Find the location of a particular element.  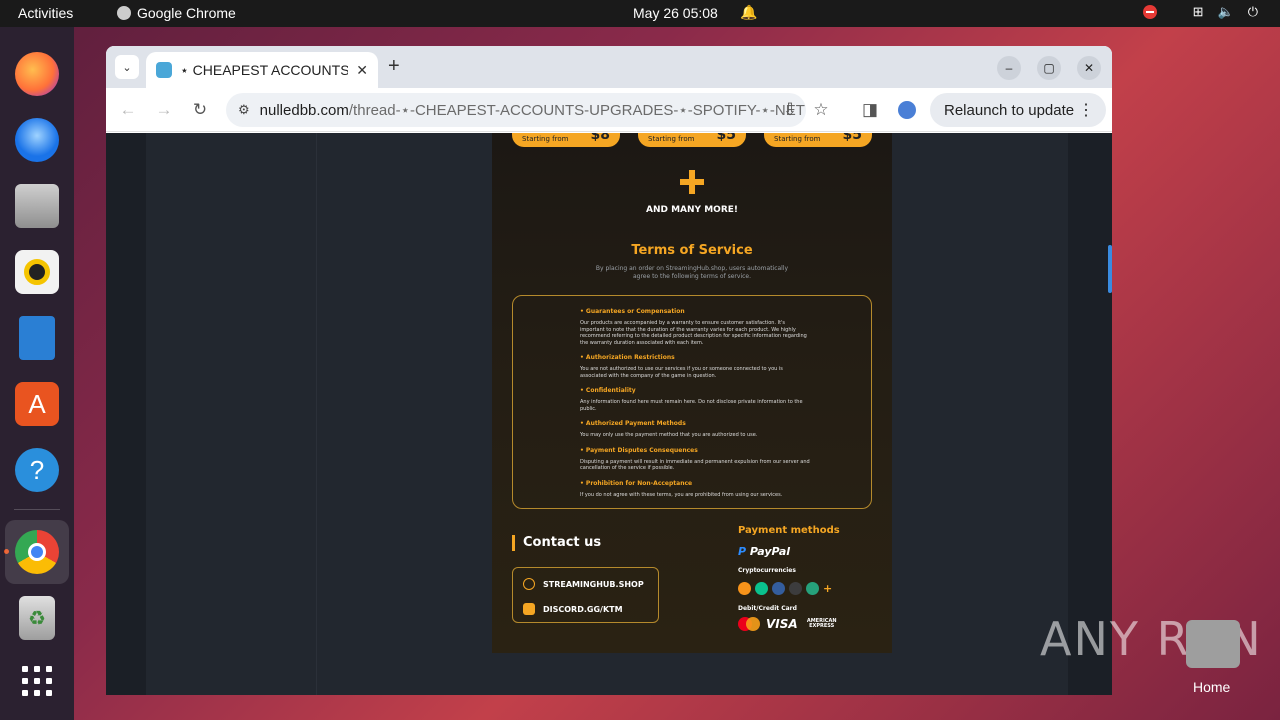

dock-thunderbird is located at coordinates (37, 140).